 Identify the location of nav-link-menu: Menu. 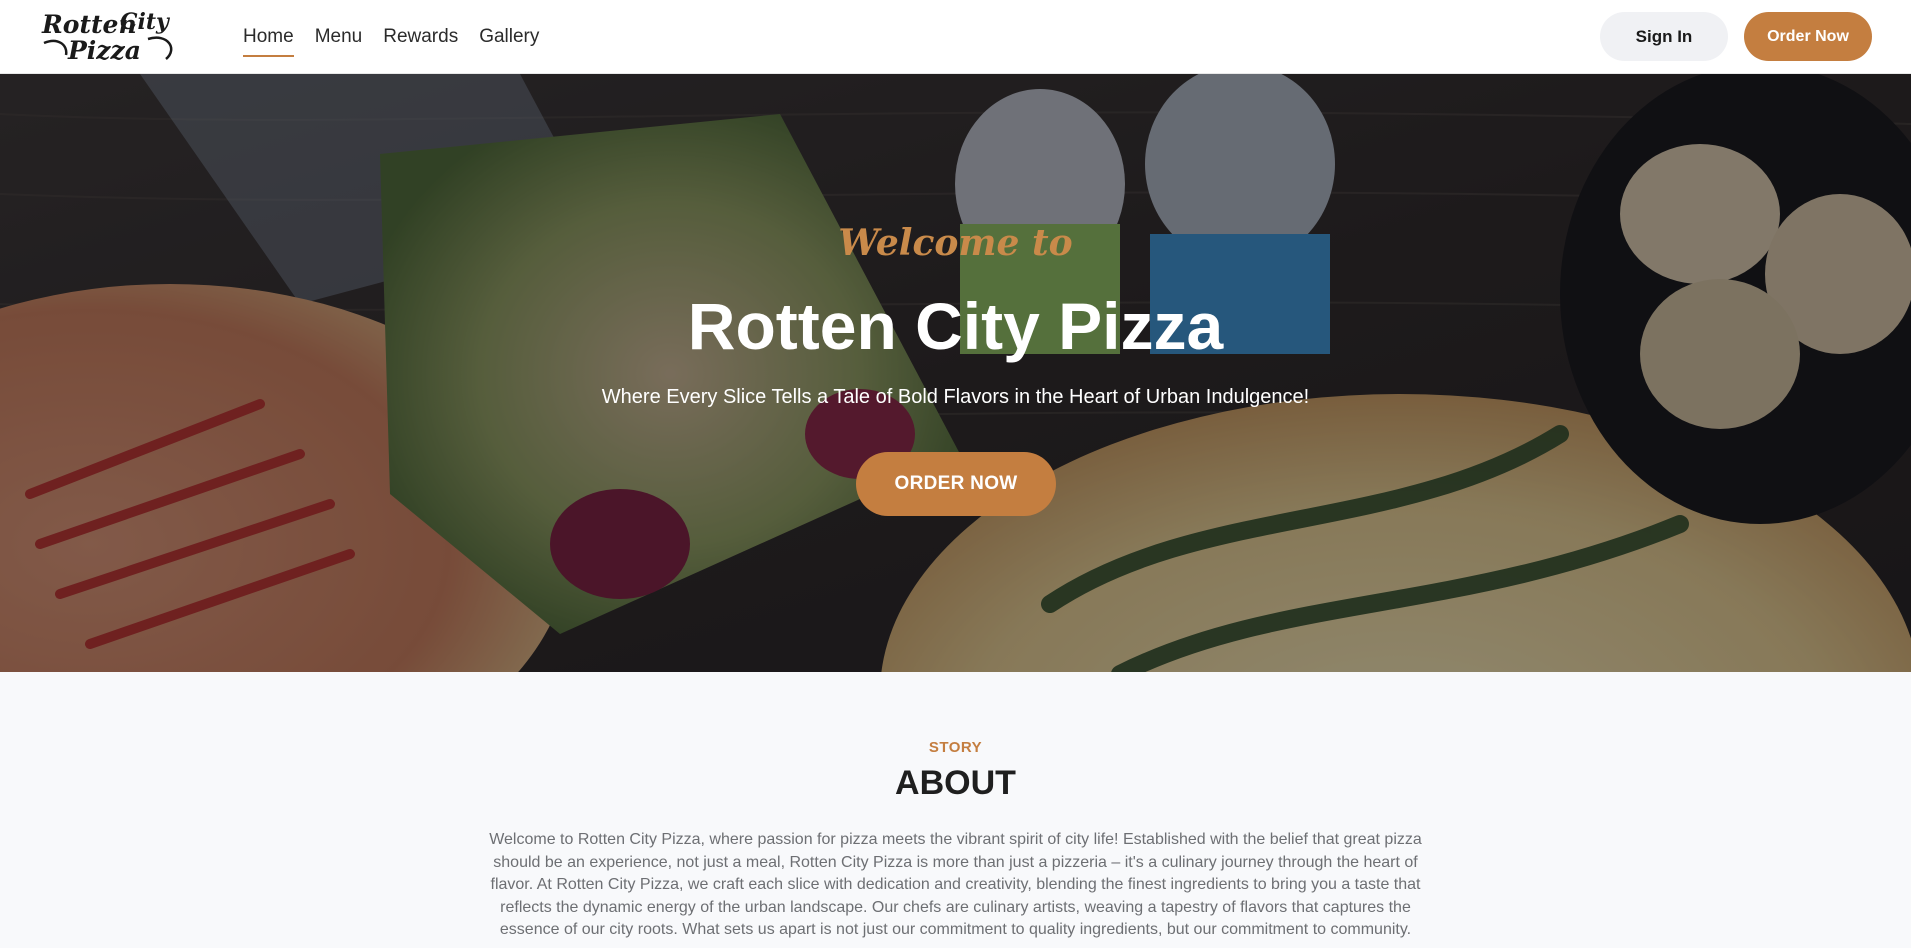
(339, 37).